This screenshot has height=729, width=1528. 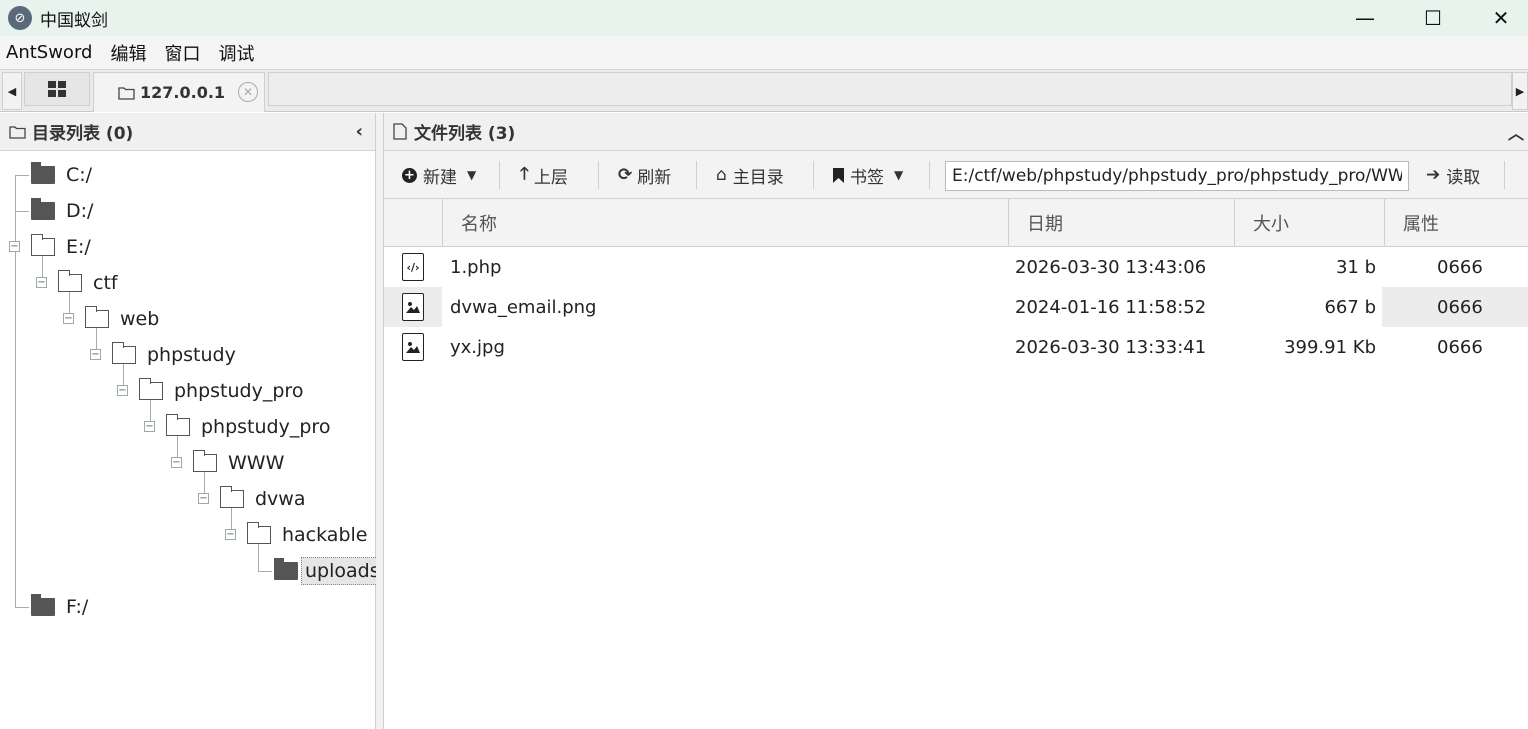 What do you see at coordinates (62, 211) in the screenshot?
I see `tree-item-d: D:/` at bounding box center [62, 211].